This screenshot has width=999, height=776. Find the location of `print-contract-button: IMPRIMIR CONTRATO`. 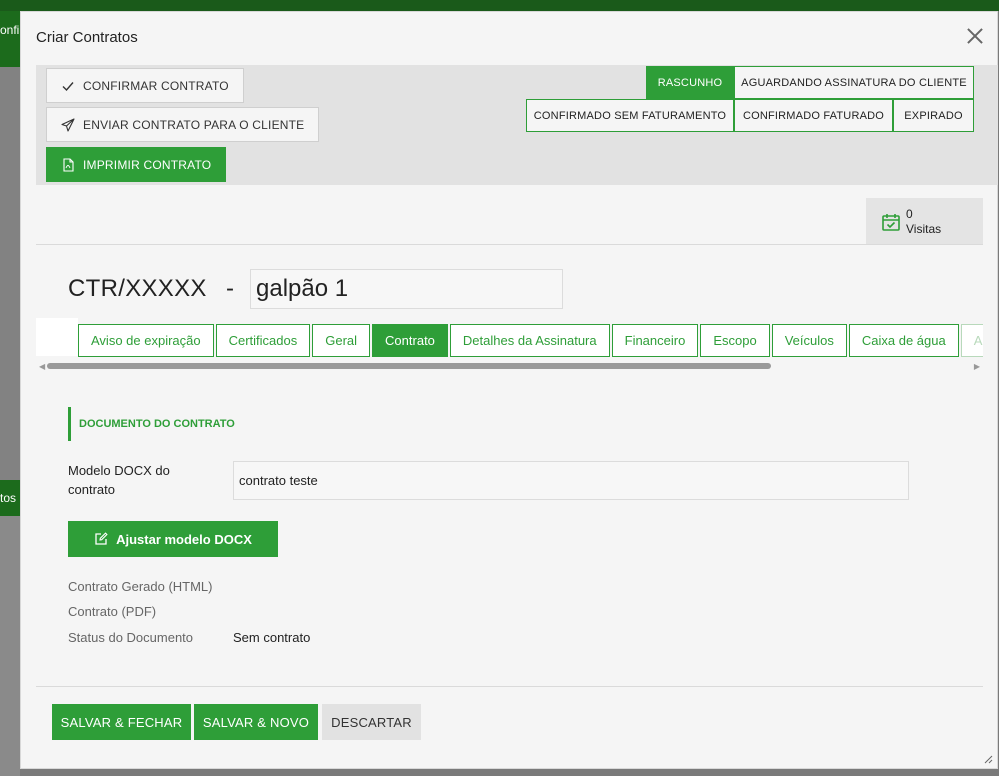

print-contract-button: IMPRIMIR CONTRATO is located at coordinates (136, 164).